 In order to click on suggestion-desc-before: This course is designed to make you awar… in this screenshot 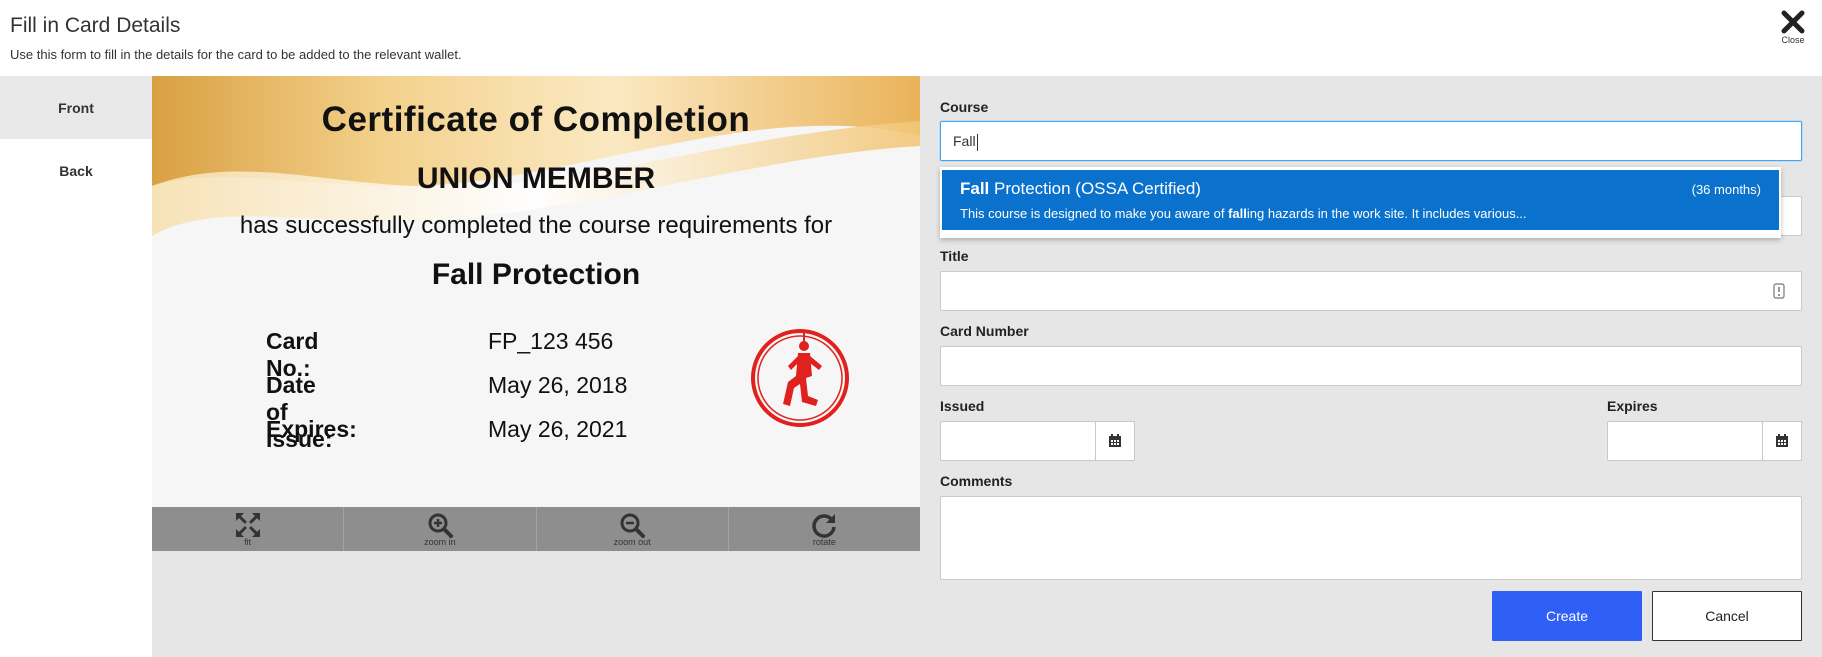, I will do `click(1094, 213)`.